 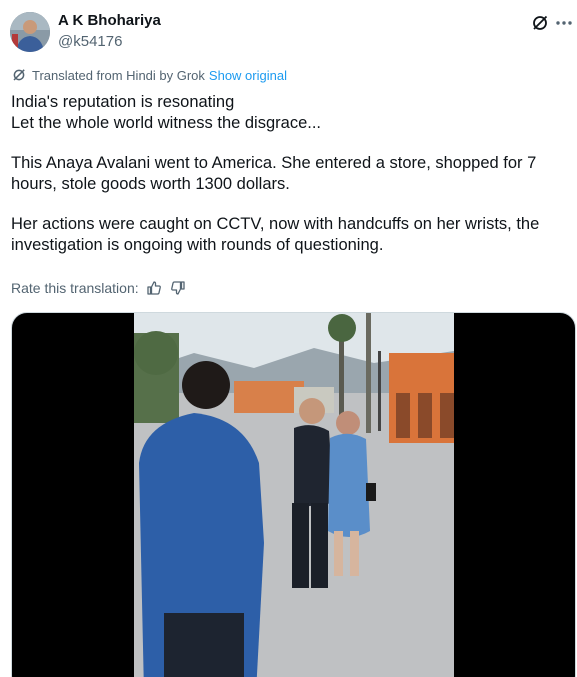 I want to click on grok-button, so click(x=540, y=23).